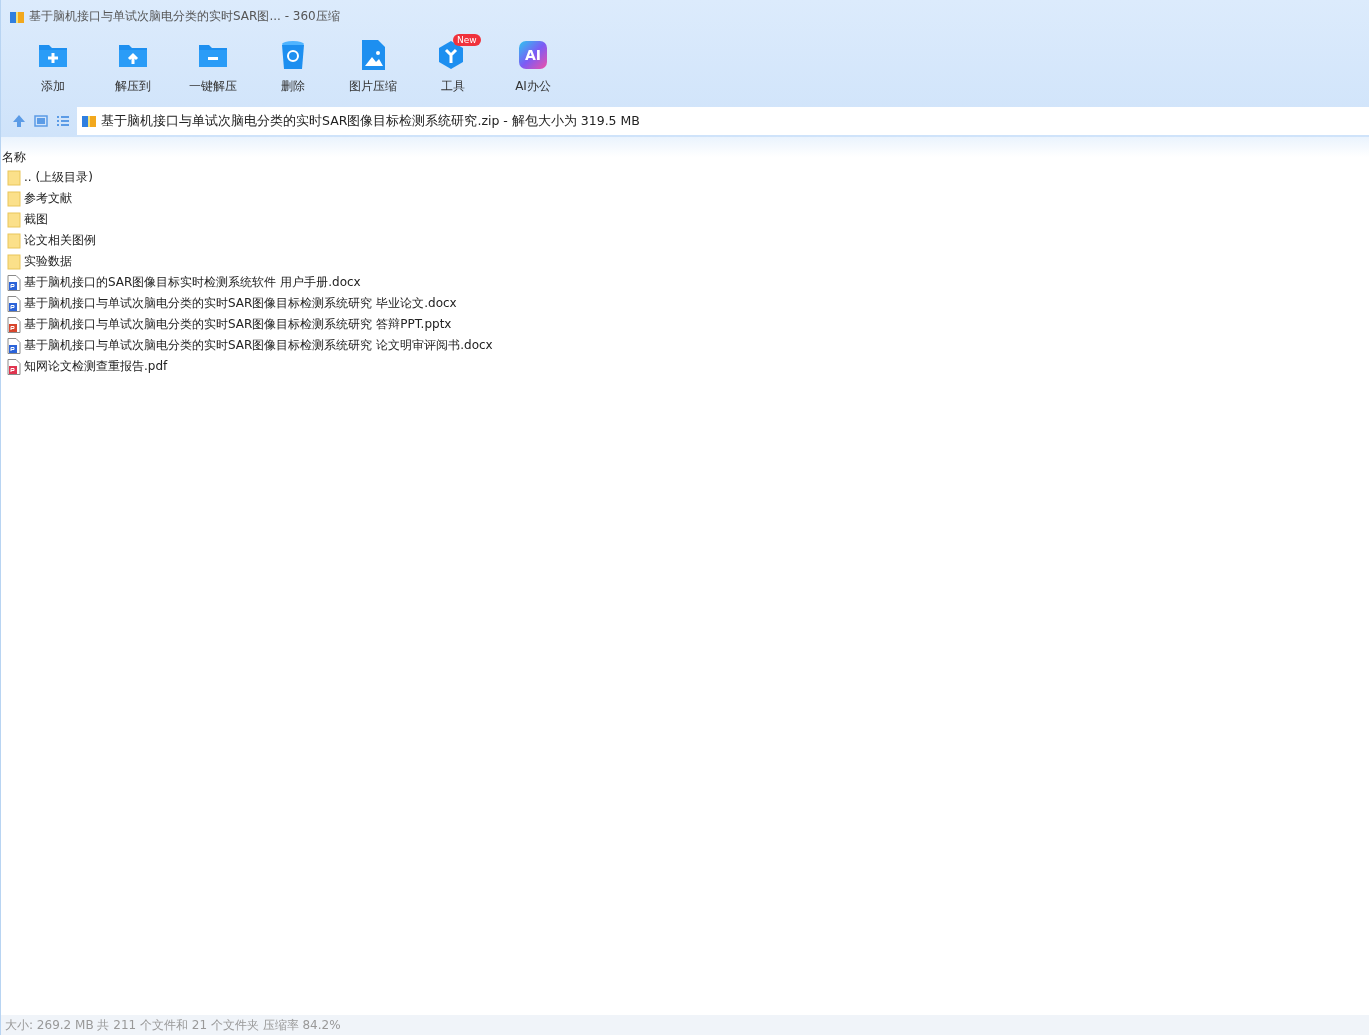  What do you see at coordinates (533, 55) in the screenshot?
I see `ai-icon: AI` at bounding box center [533, 55].